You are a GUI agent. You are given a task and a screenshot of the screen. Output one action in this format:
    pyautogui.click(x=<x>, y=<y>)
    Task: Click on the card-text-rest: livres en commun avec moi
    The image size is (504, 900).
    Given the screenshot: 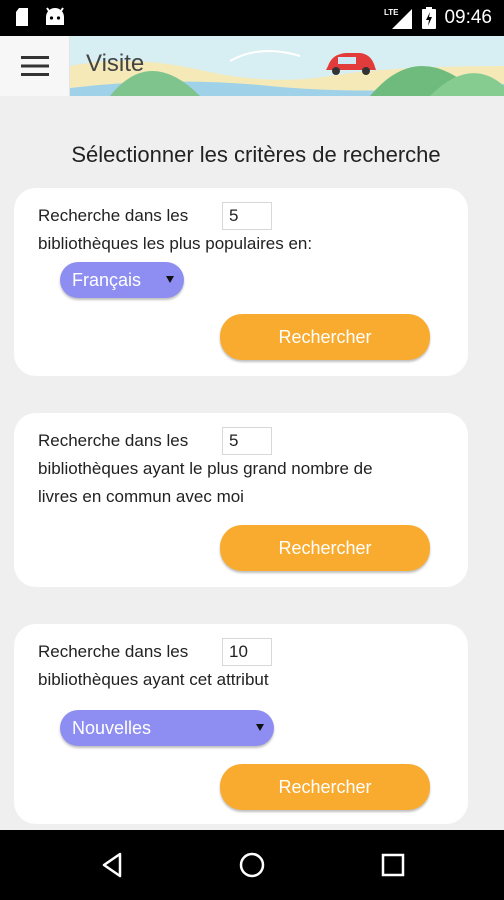 What is the action you would take?
    pyautogui.click(x=141, y=496)
    